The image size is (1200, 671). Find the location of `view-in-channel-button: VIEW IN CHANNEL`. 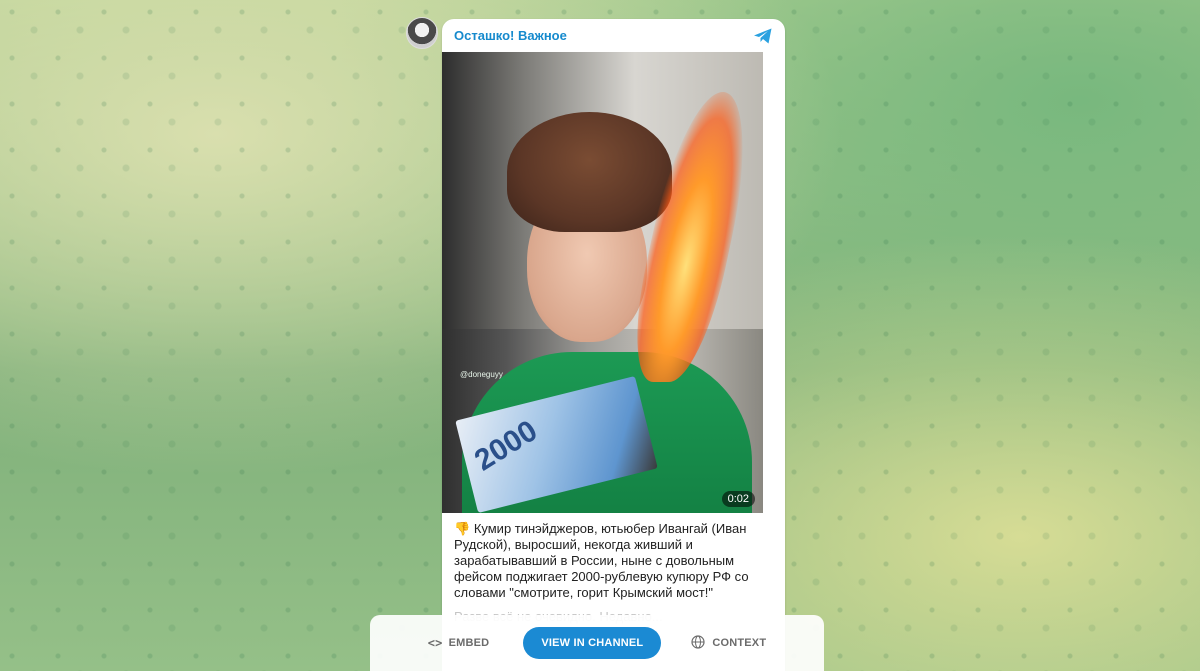

view-in-channel-button: VIEW IN CHANNEL is located at coordinates (592, 643).